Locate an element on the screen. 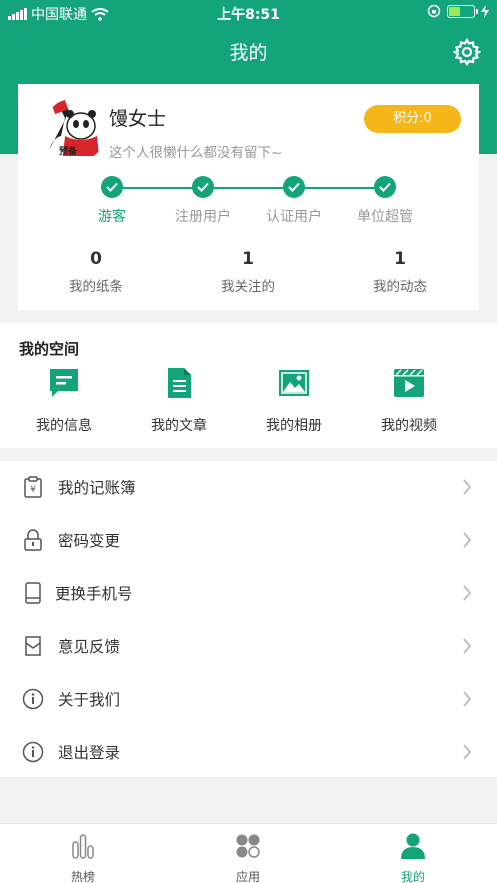 The height and width of the screenshot is (883, 497). document-icon is located at coordinates (179, 383).